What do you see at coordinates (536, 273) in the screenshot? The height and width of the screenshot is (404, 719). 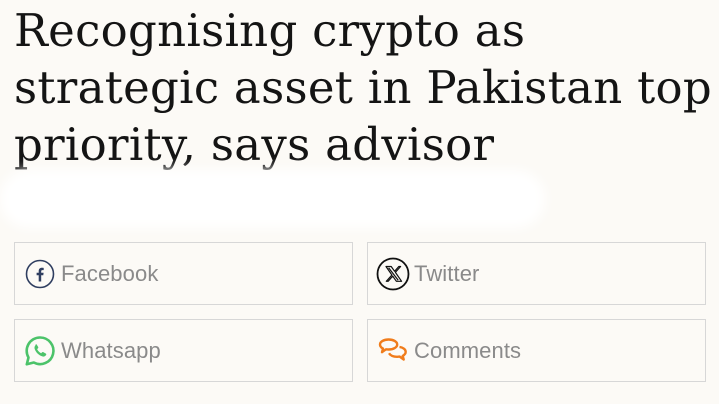 I see `share-twitter-button: Twitter` at bounding box center [536, 273].